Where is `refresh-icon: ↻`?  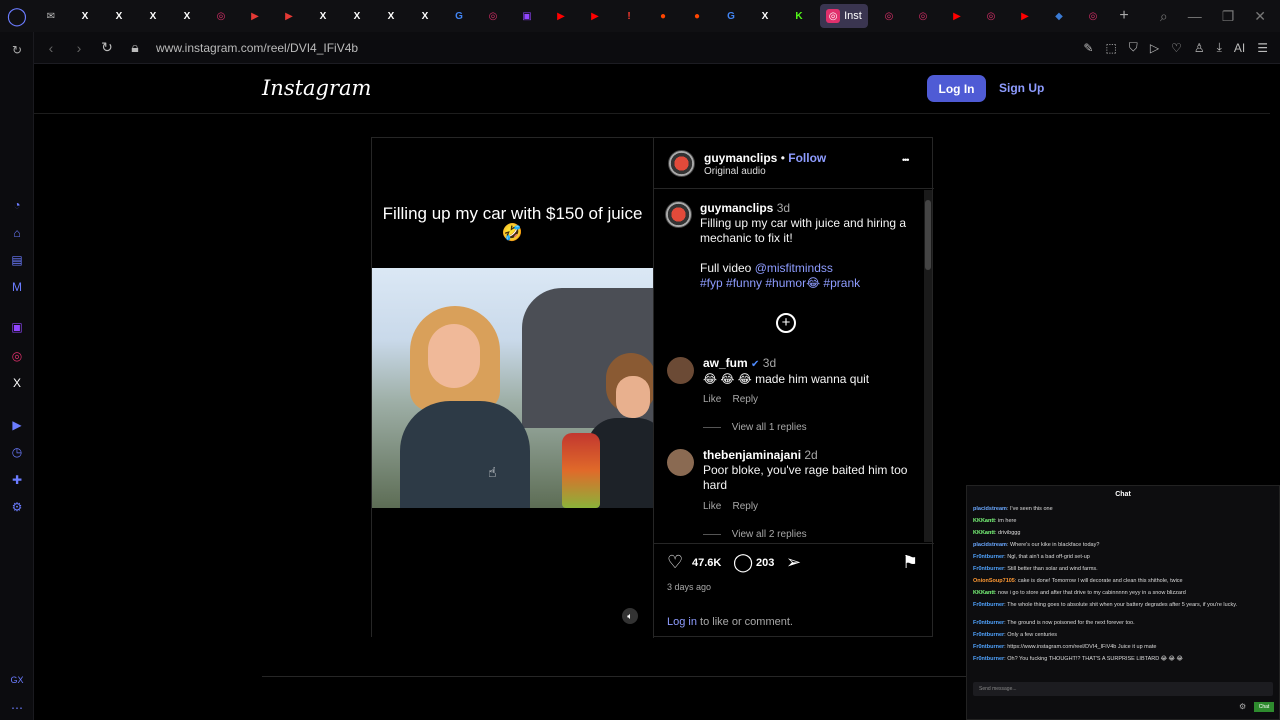
refresh-icon: ↻ is located at coordinates (107, 47).